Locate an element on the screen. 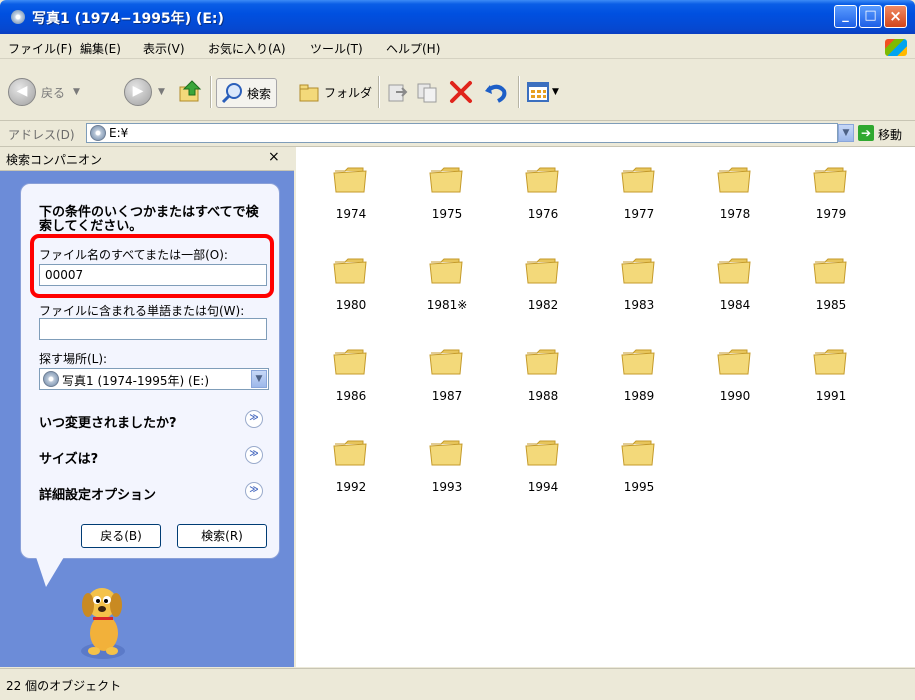 This screenshot has height=700, width=915. maximize-button: □ is located at coordinates (870, 16).